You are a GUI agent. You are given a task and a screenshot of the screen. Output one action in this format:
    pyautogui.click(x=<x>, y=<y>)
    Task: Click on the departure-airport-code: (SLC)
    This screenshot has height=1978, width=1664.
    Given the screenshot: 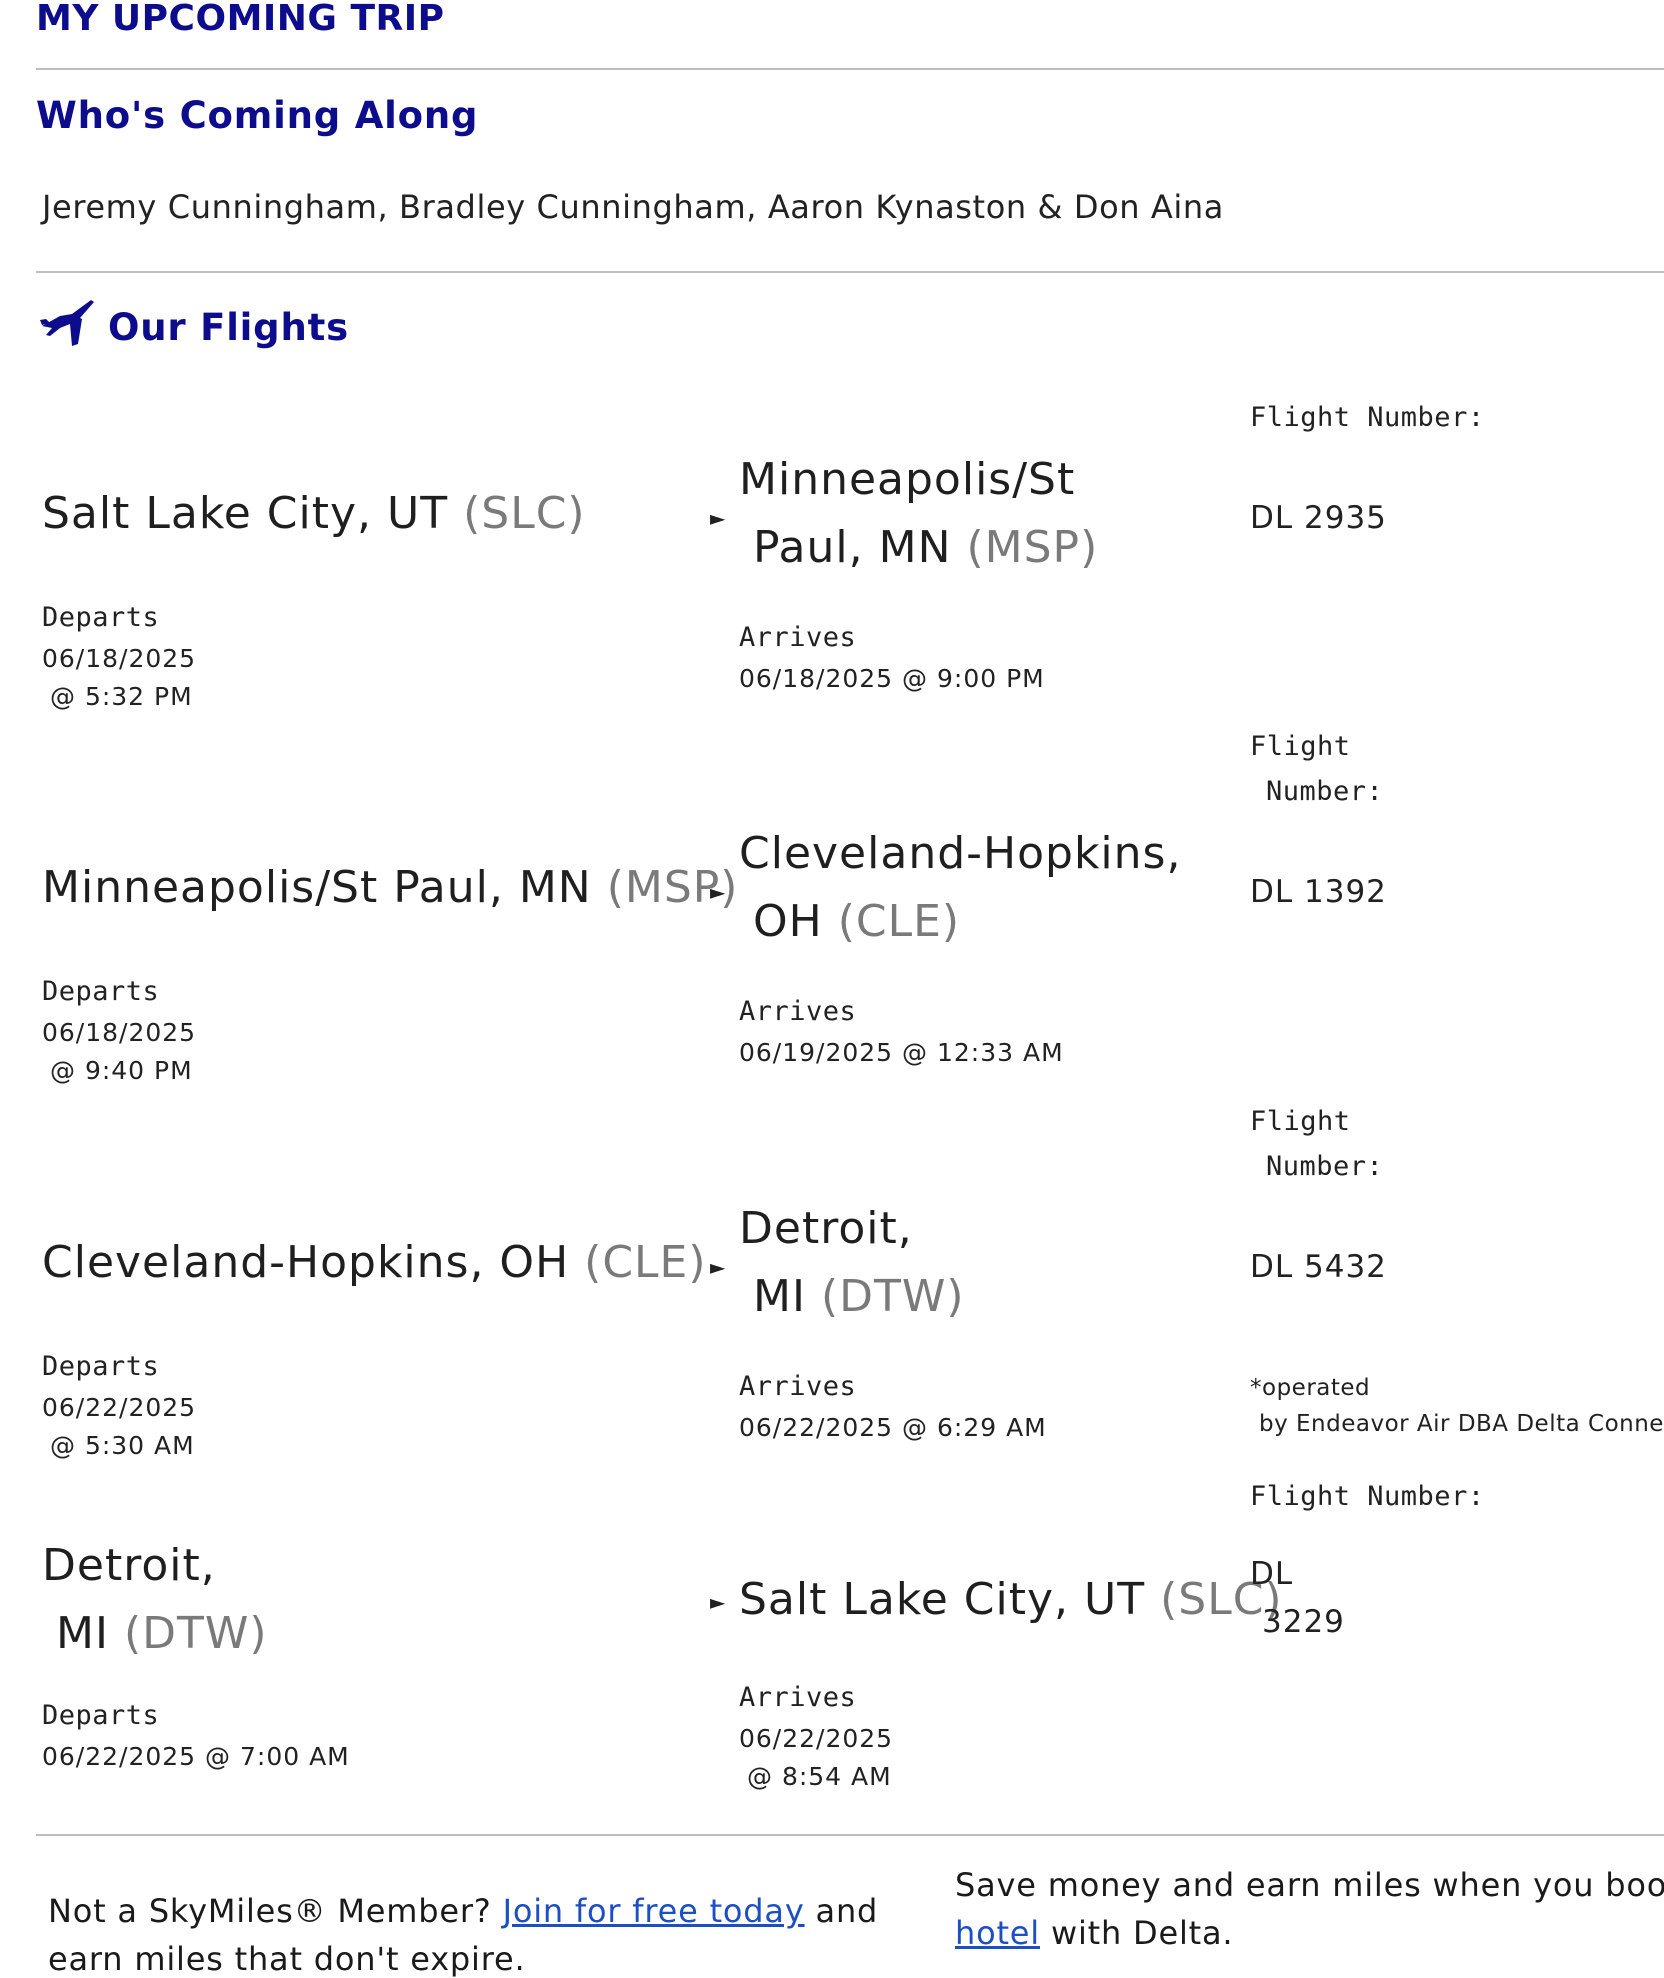 What is the action you would take?
    pyautogui.click(x=524, y=513)
    